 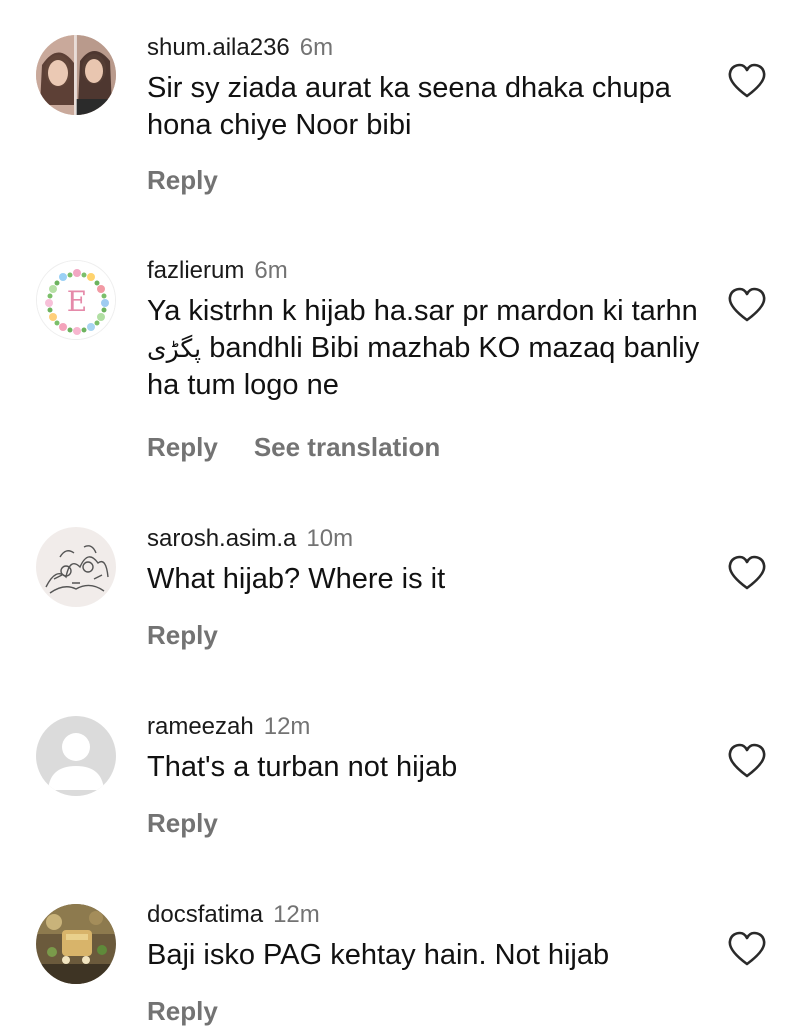 I want to click on avatar: E, so click(x=76, y=300).